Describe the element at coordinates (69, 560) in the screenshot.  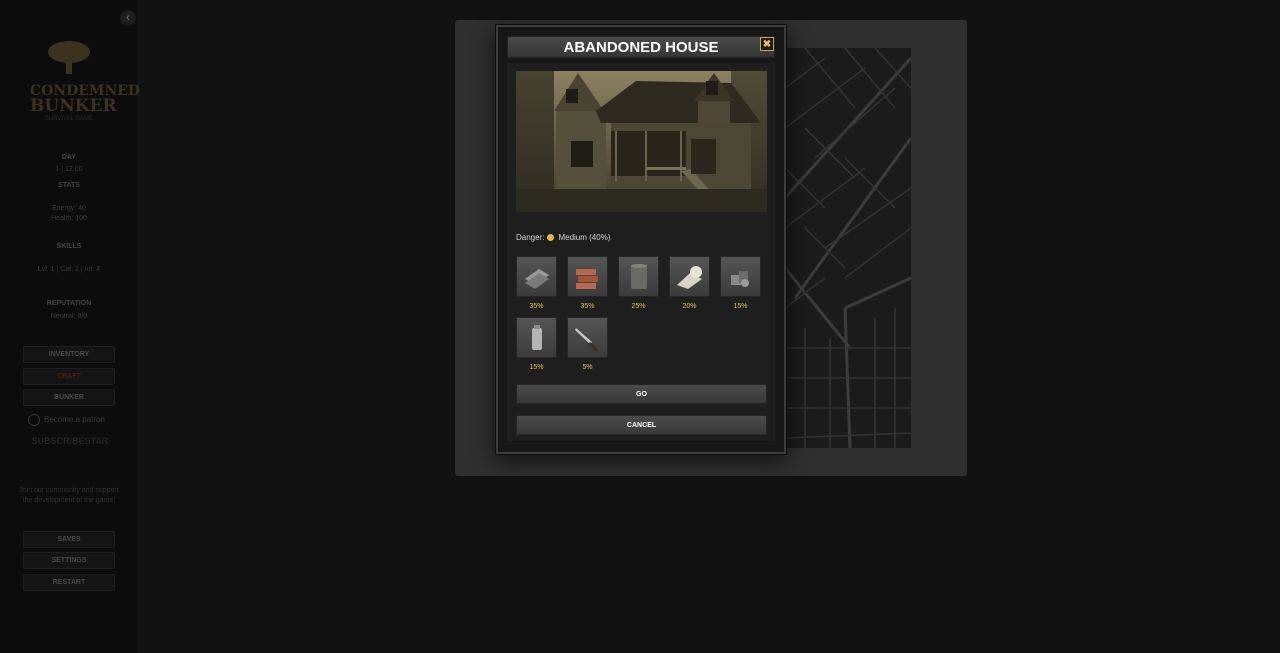
I see `settings-button: SETTINGS` at that location.